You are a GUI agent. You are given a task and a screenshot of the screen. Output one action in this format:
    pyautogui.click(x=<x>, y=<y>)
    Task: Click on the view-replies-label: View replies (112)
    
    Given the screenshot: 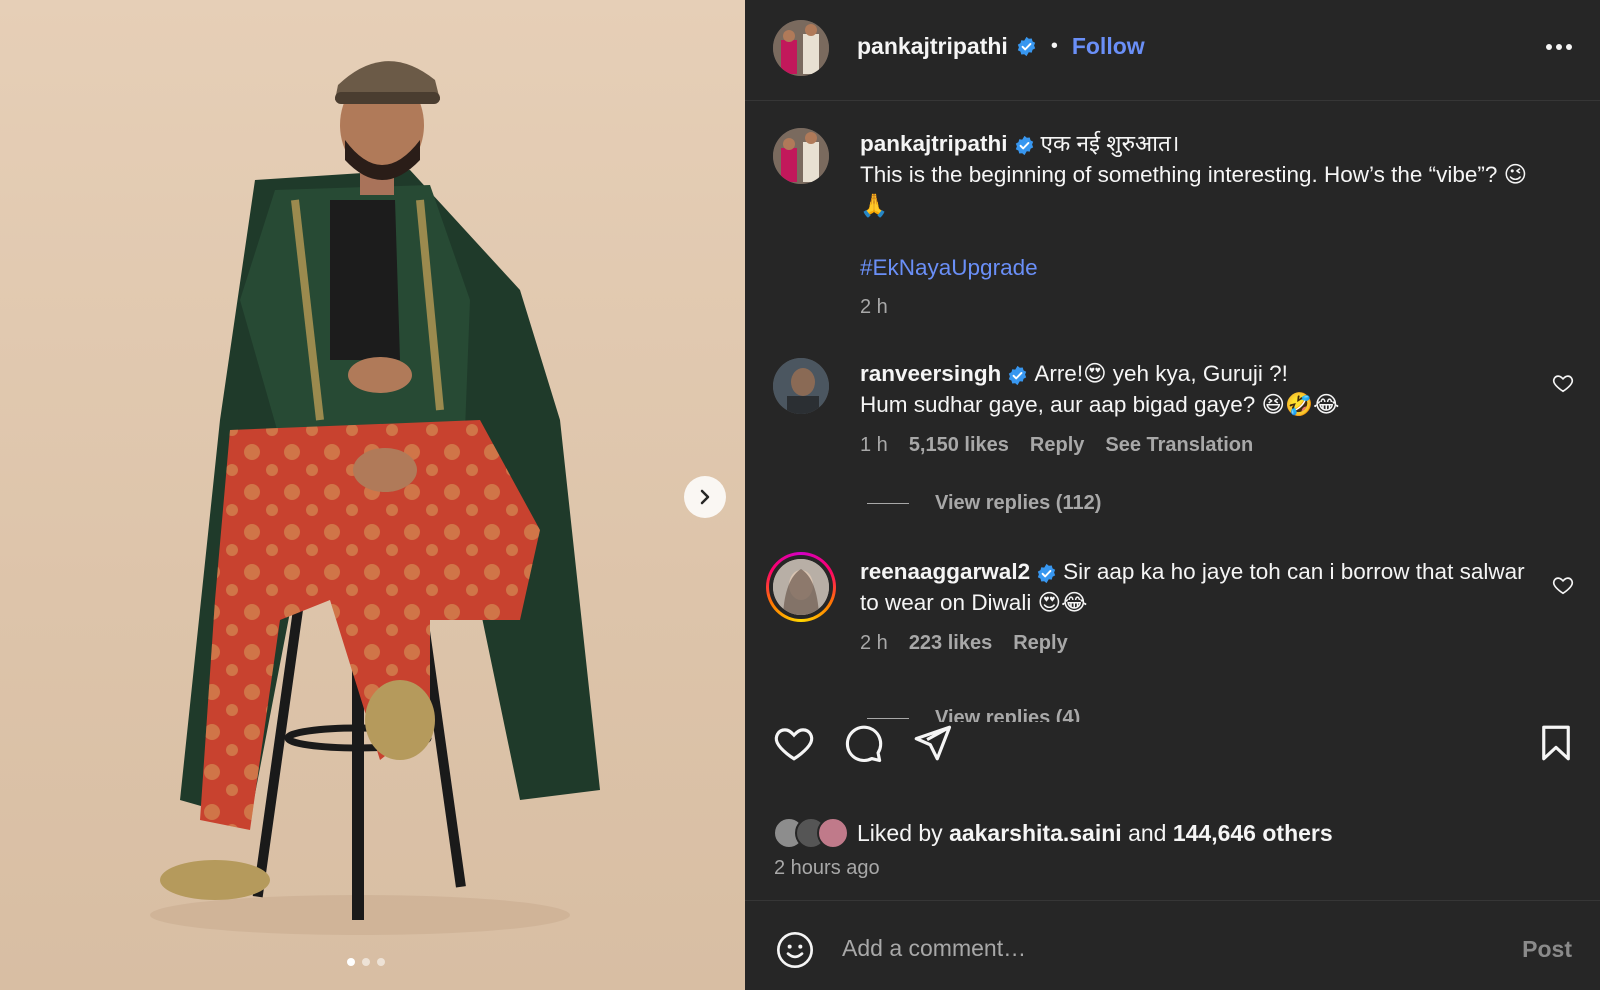 What is the action you would take?
    pyautogui.click(x=1018, y=503)
    